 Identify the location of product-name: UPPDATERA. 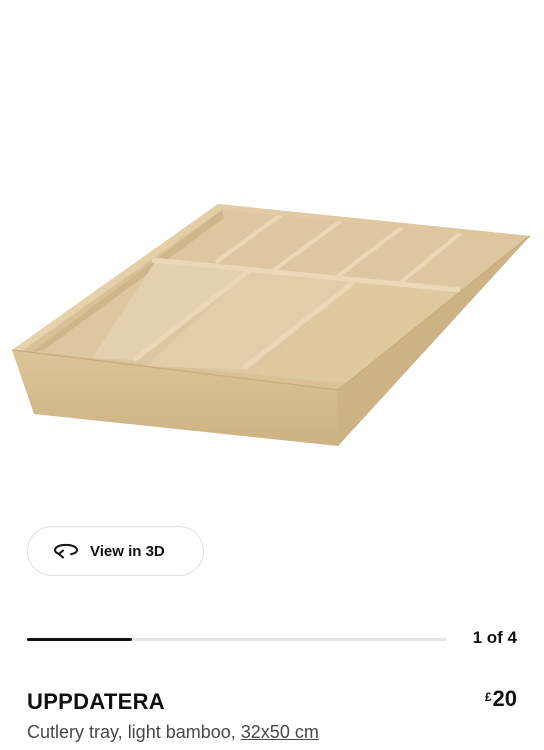
(96, 701).